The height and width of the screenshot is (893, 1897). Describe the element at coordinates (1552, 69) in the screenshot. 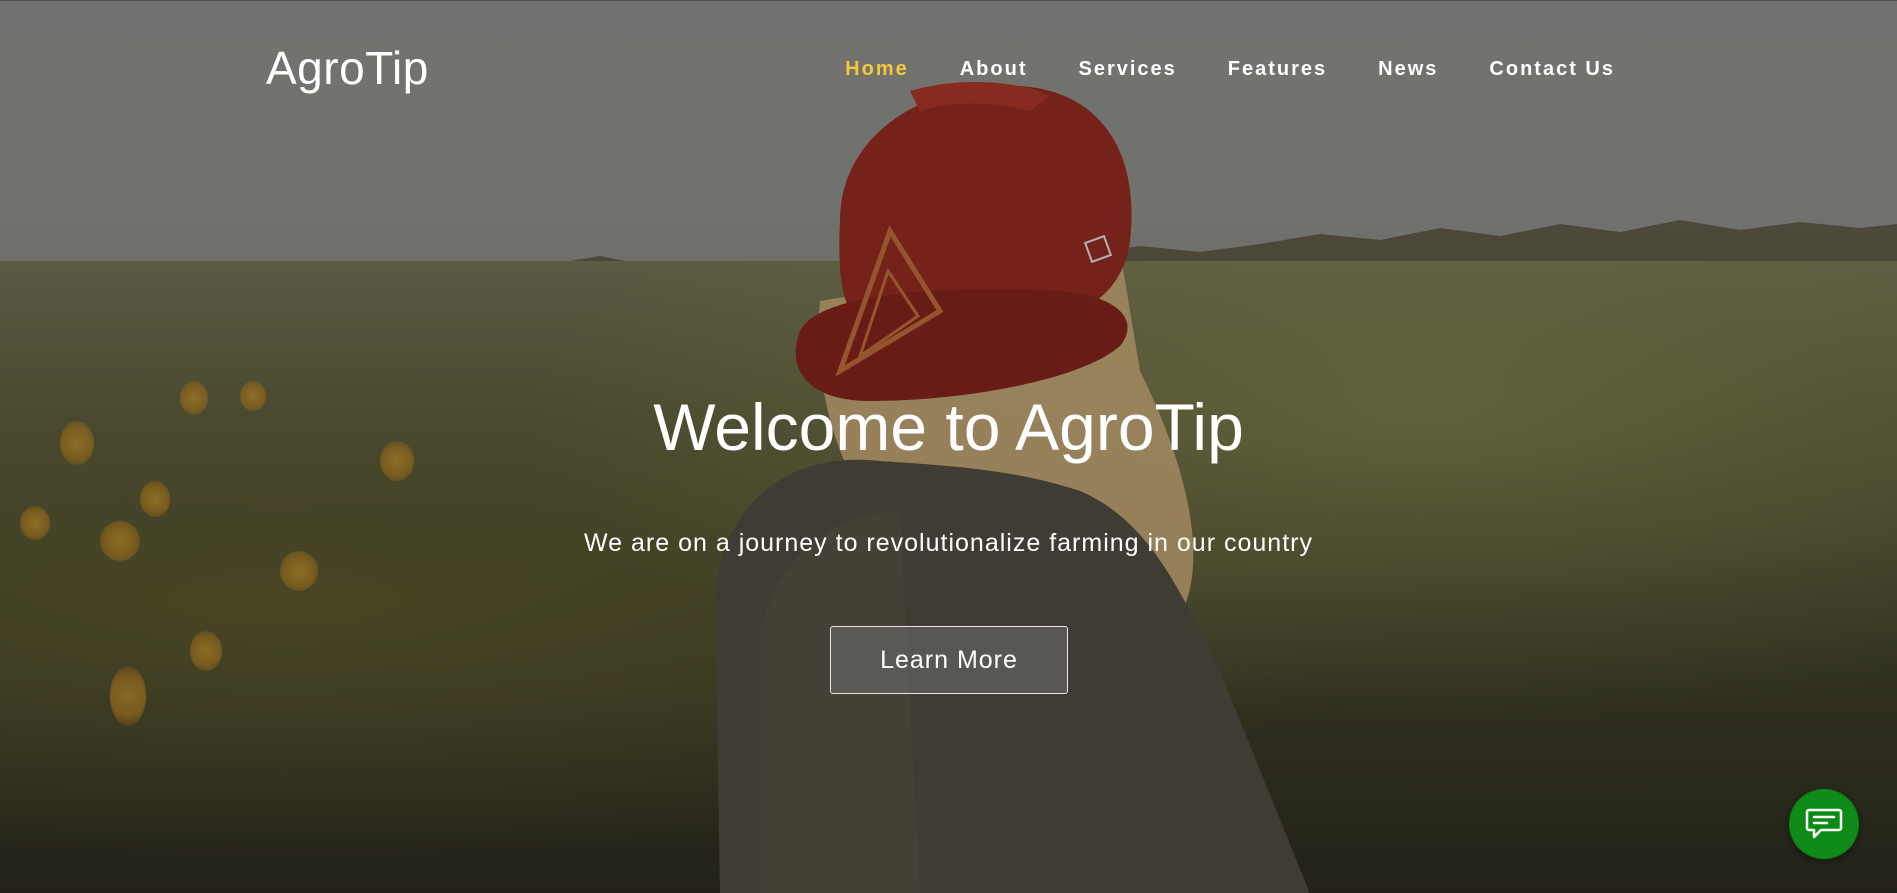

I see `nav-item-contact-us: Contact Us` at that location.